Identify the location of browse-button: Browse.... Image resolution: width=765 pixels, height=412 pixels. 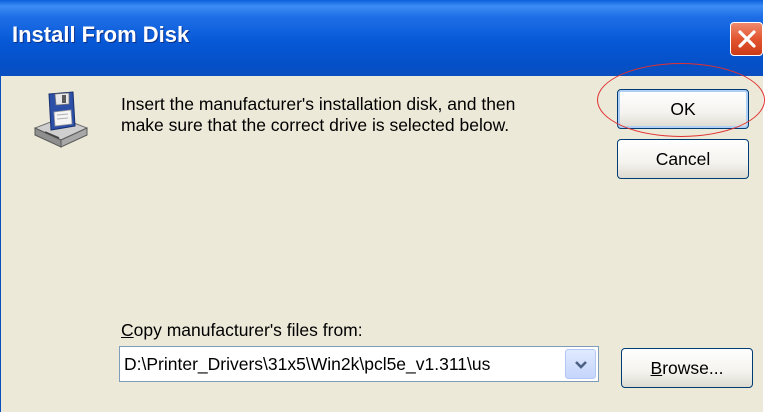
(687, 368).